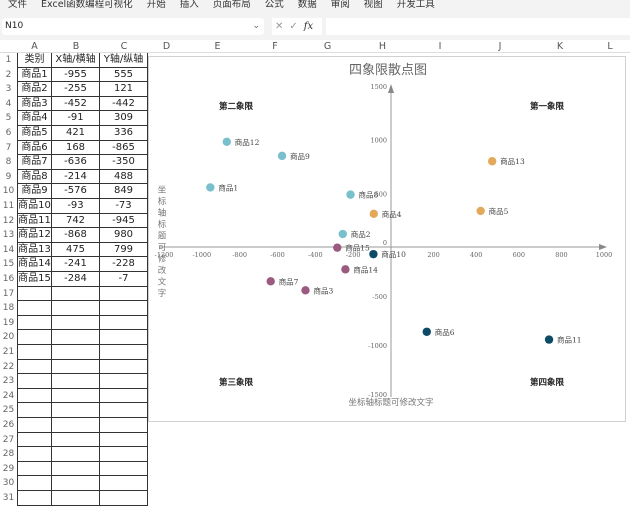 This screenshot has width=630, height=506. Describe the element at coordinates (492, 211) in the screenshot. I see `data-point-group: 商品5` at that location.